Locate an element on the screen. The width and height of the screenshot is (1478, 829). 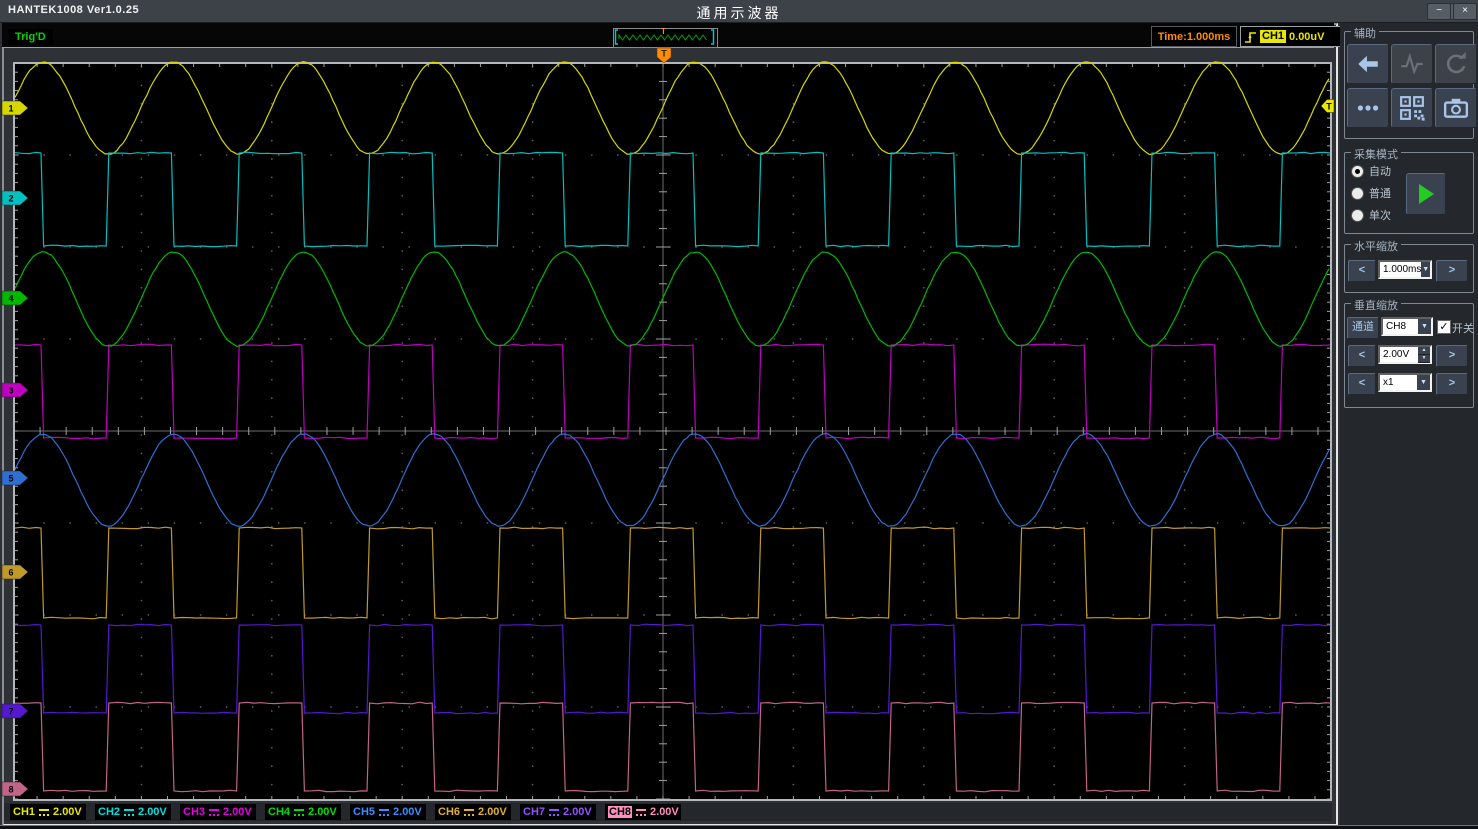
channel-readout-CH1: CH1 2.00V is located at coordinates (48, 812).